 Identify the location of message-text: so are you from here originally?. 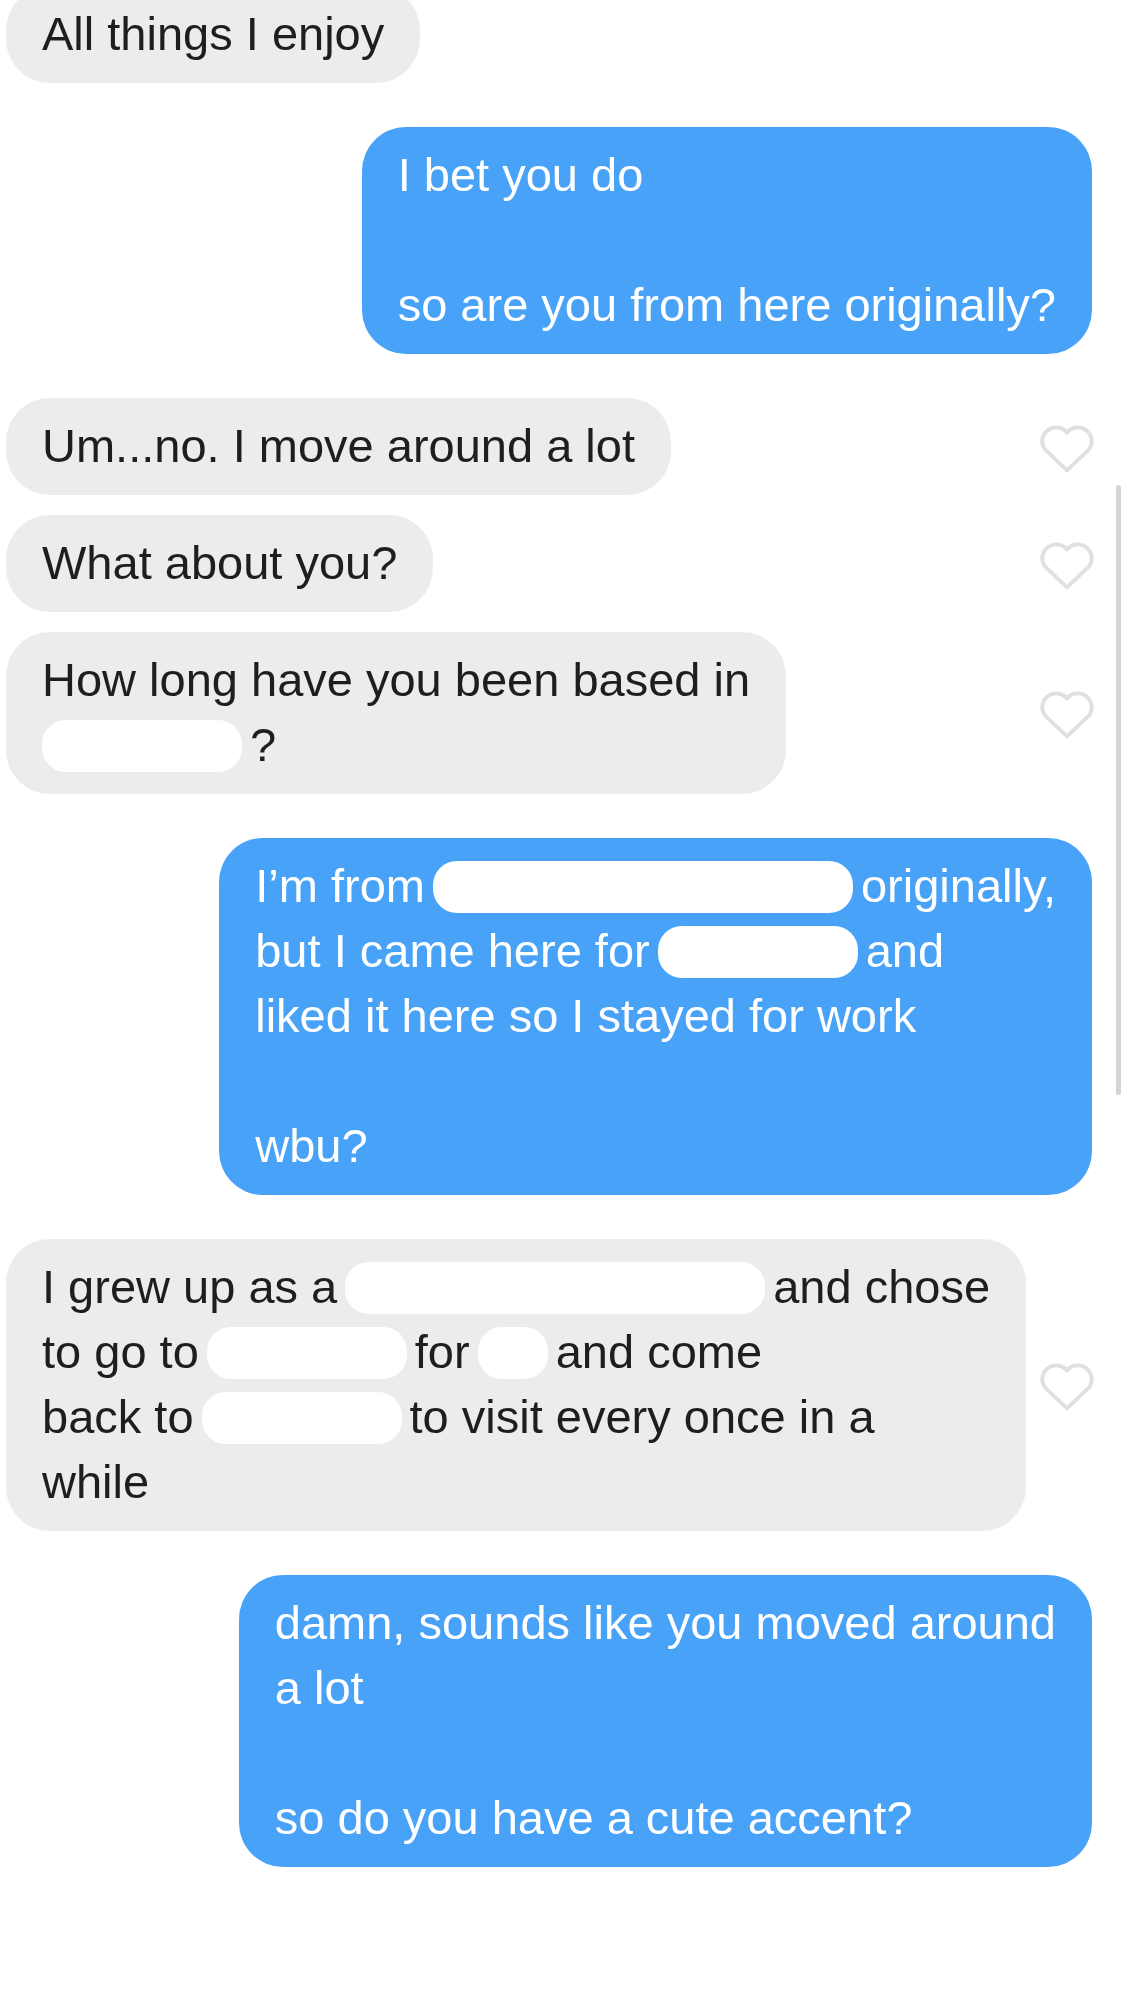
(726, 305).